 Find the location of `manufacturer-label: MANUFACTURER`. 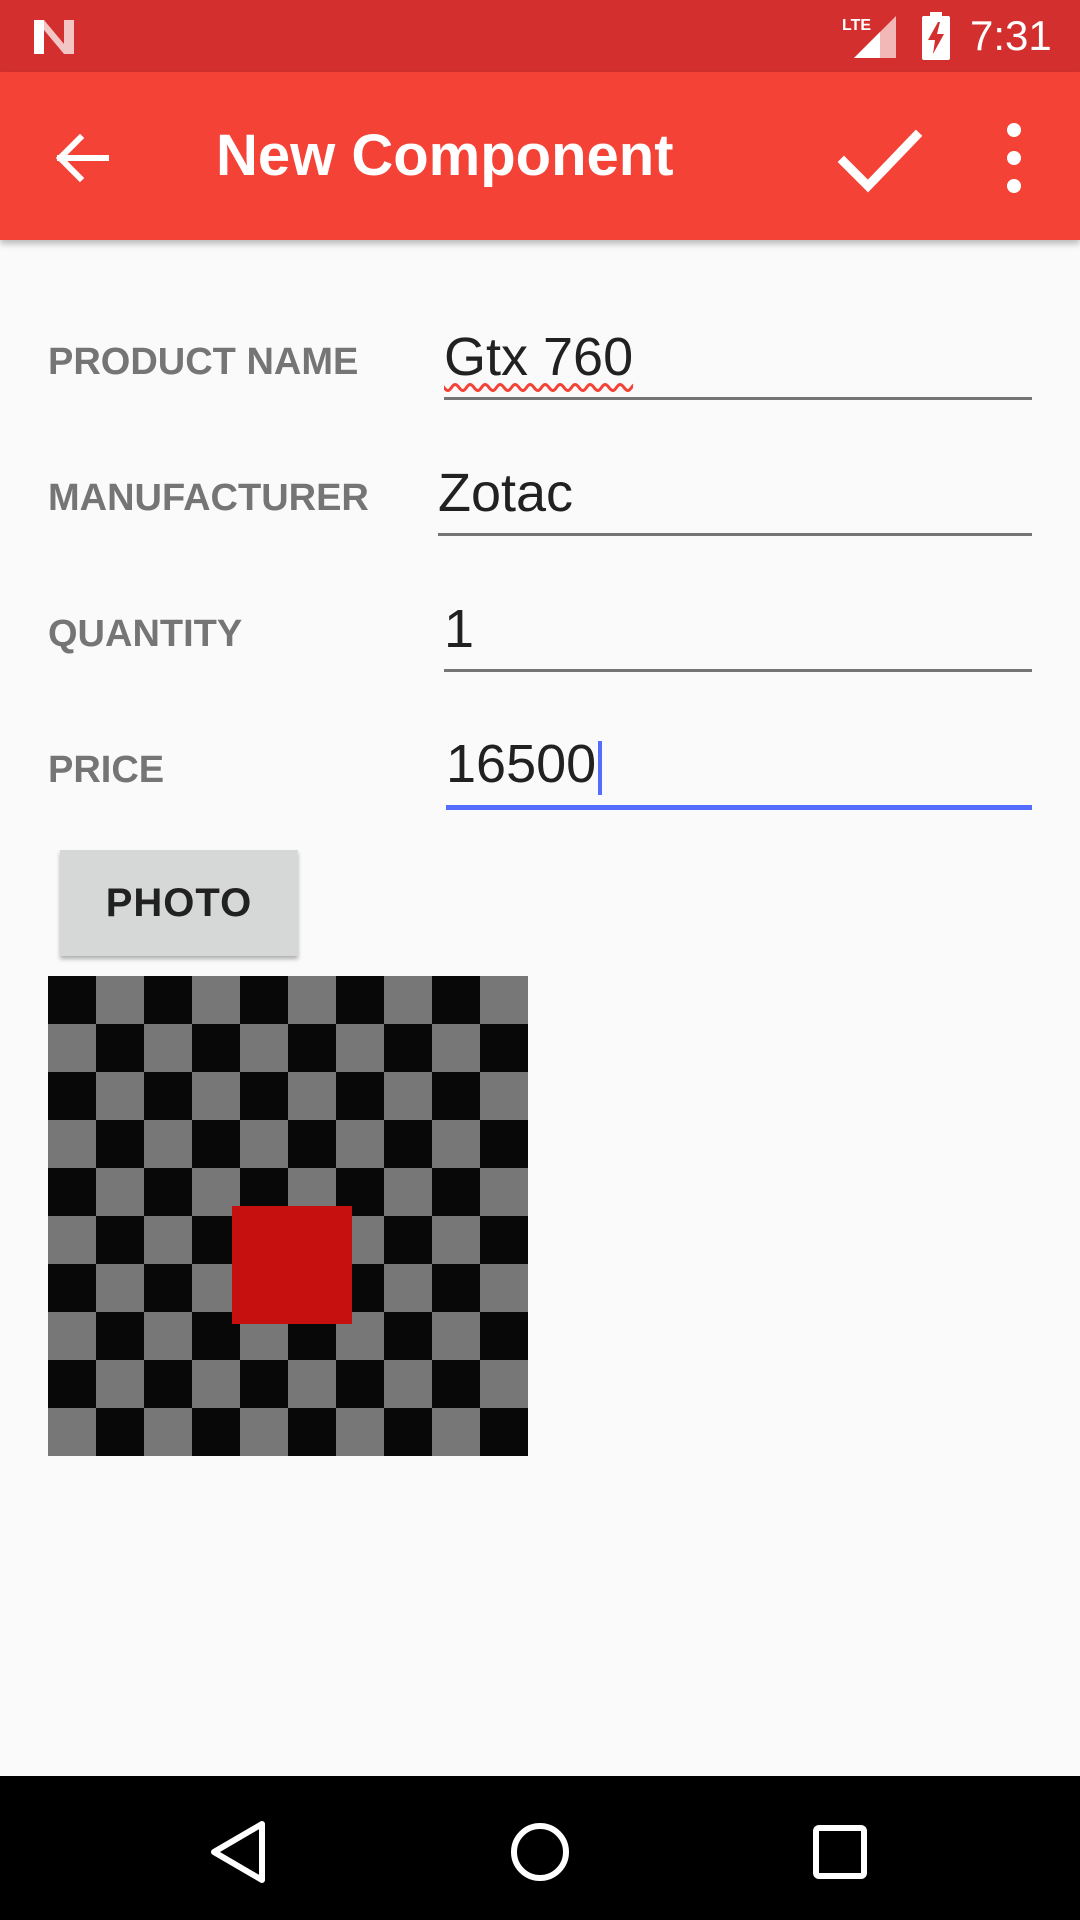

manufacturer-label: MANUFACTURER is located at coordinates (208, 498).